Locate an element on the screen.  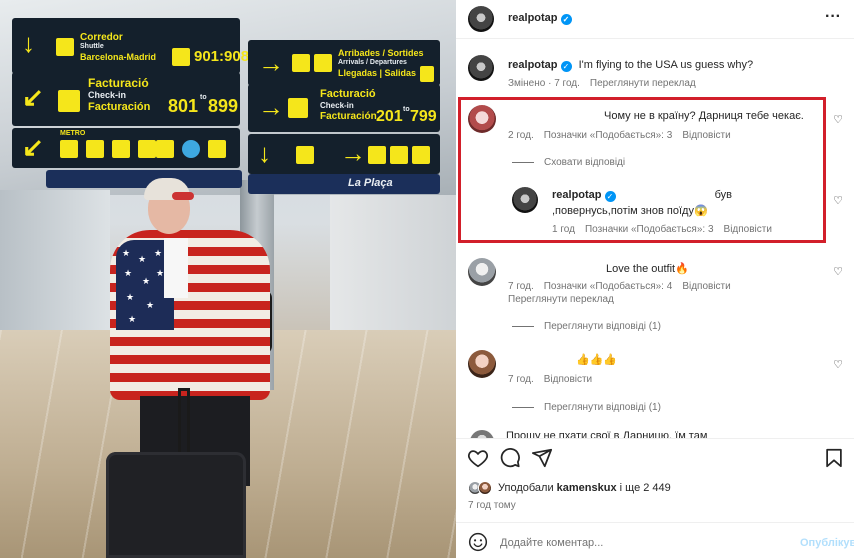
caption-username: realpotap is located at coordinates (533, 65).